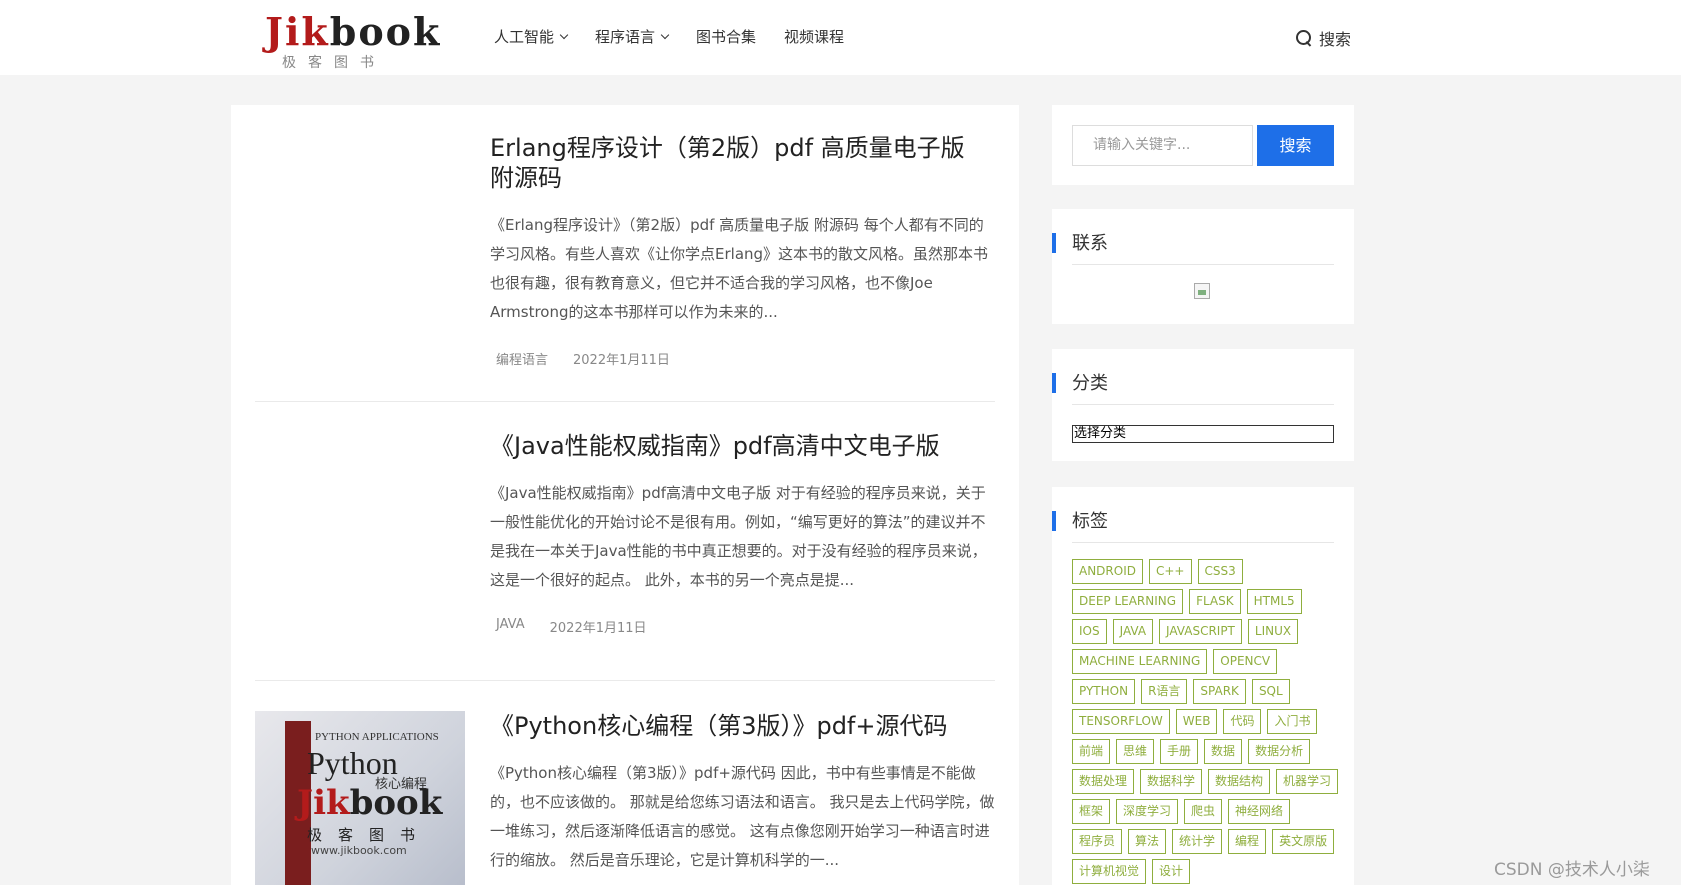 This screenshot has height=885, width=1681. Describe the element at coordinates (1091, 751) in the screenshot. I see `tag-link: 前端` at that location.